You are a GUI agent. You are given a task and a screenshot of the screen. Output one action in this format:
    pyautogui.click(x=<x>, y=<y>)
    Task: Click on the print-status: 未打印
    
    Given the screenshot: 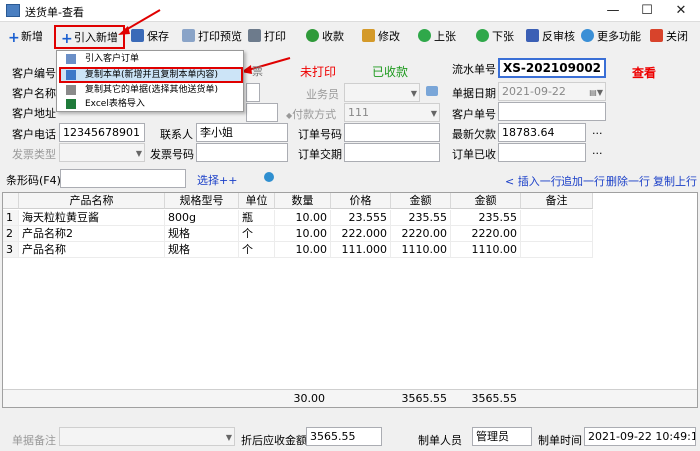 What is the action you would take?
    pyautogui.click(x=318, y=72)
    